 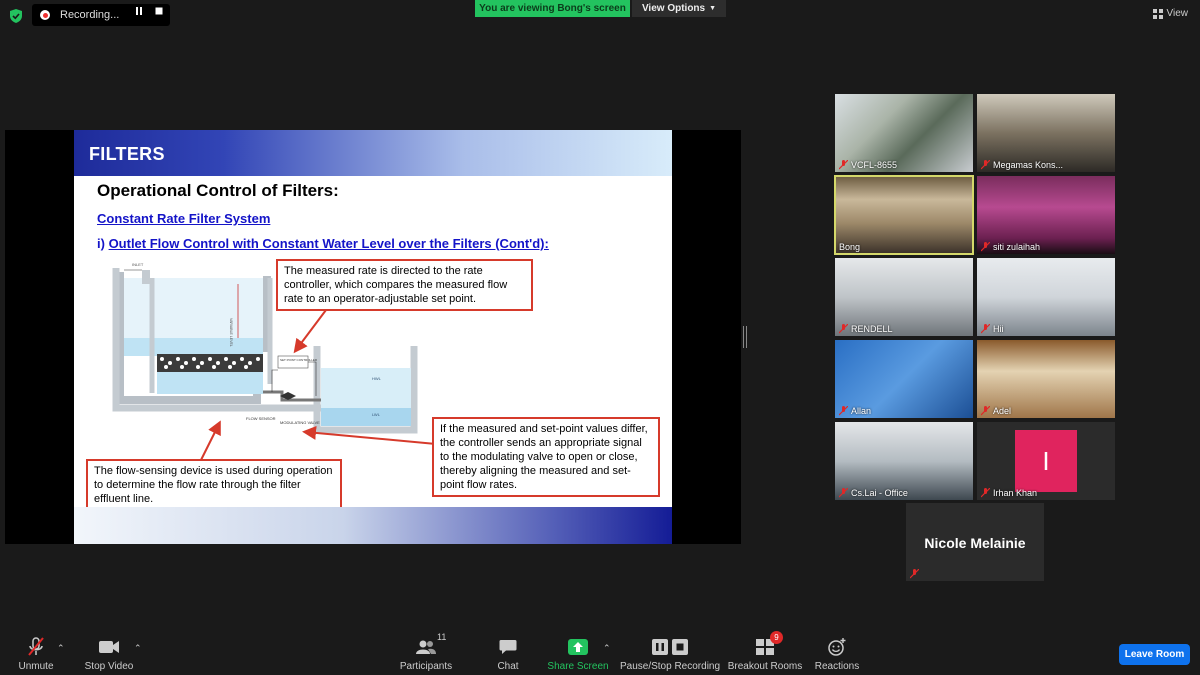 What do you see at coordinates (866, 329) in the screenshot?
I see `participant-name: RENDELL` at bounding box center [866, 329].